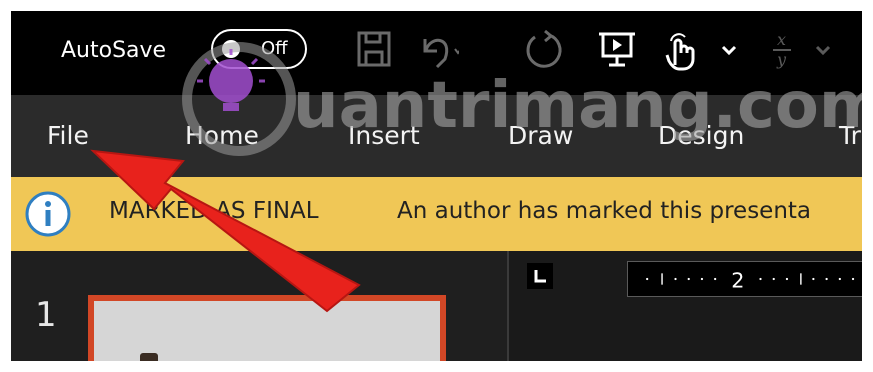 This screenshot has width=873, height=372. I want to click on redo-icon, so click(543, 50).